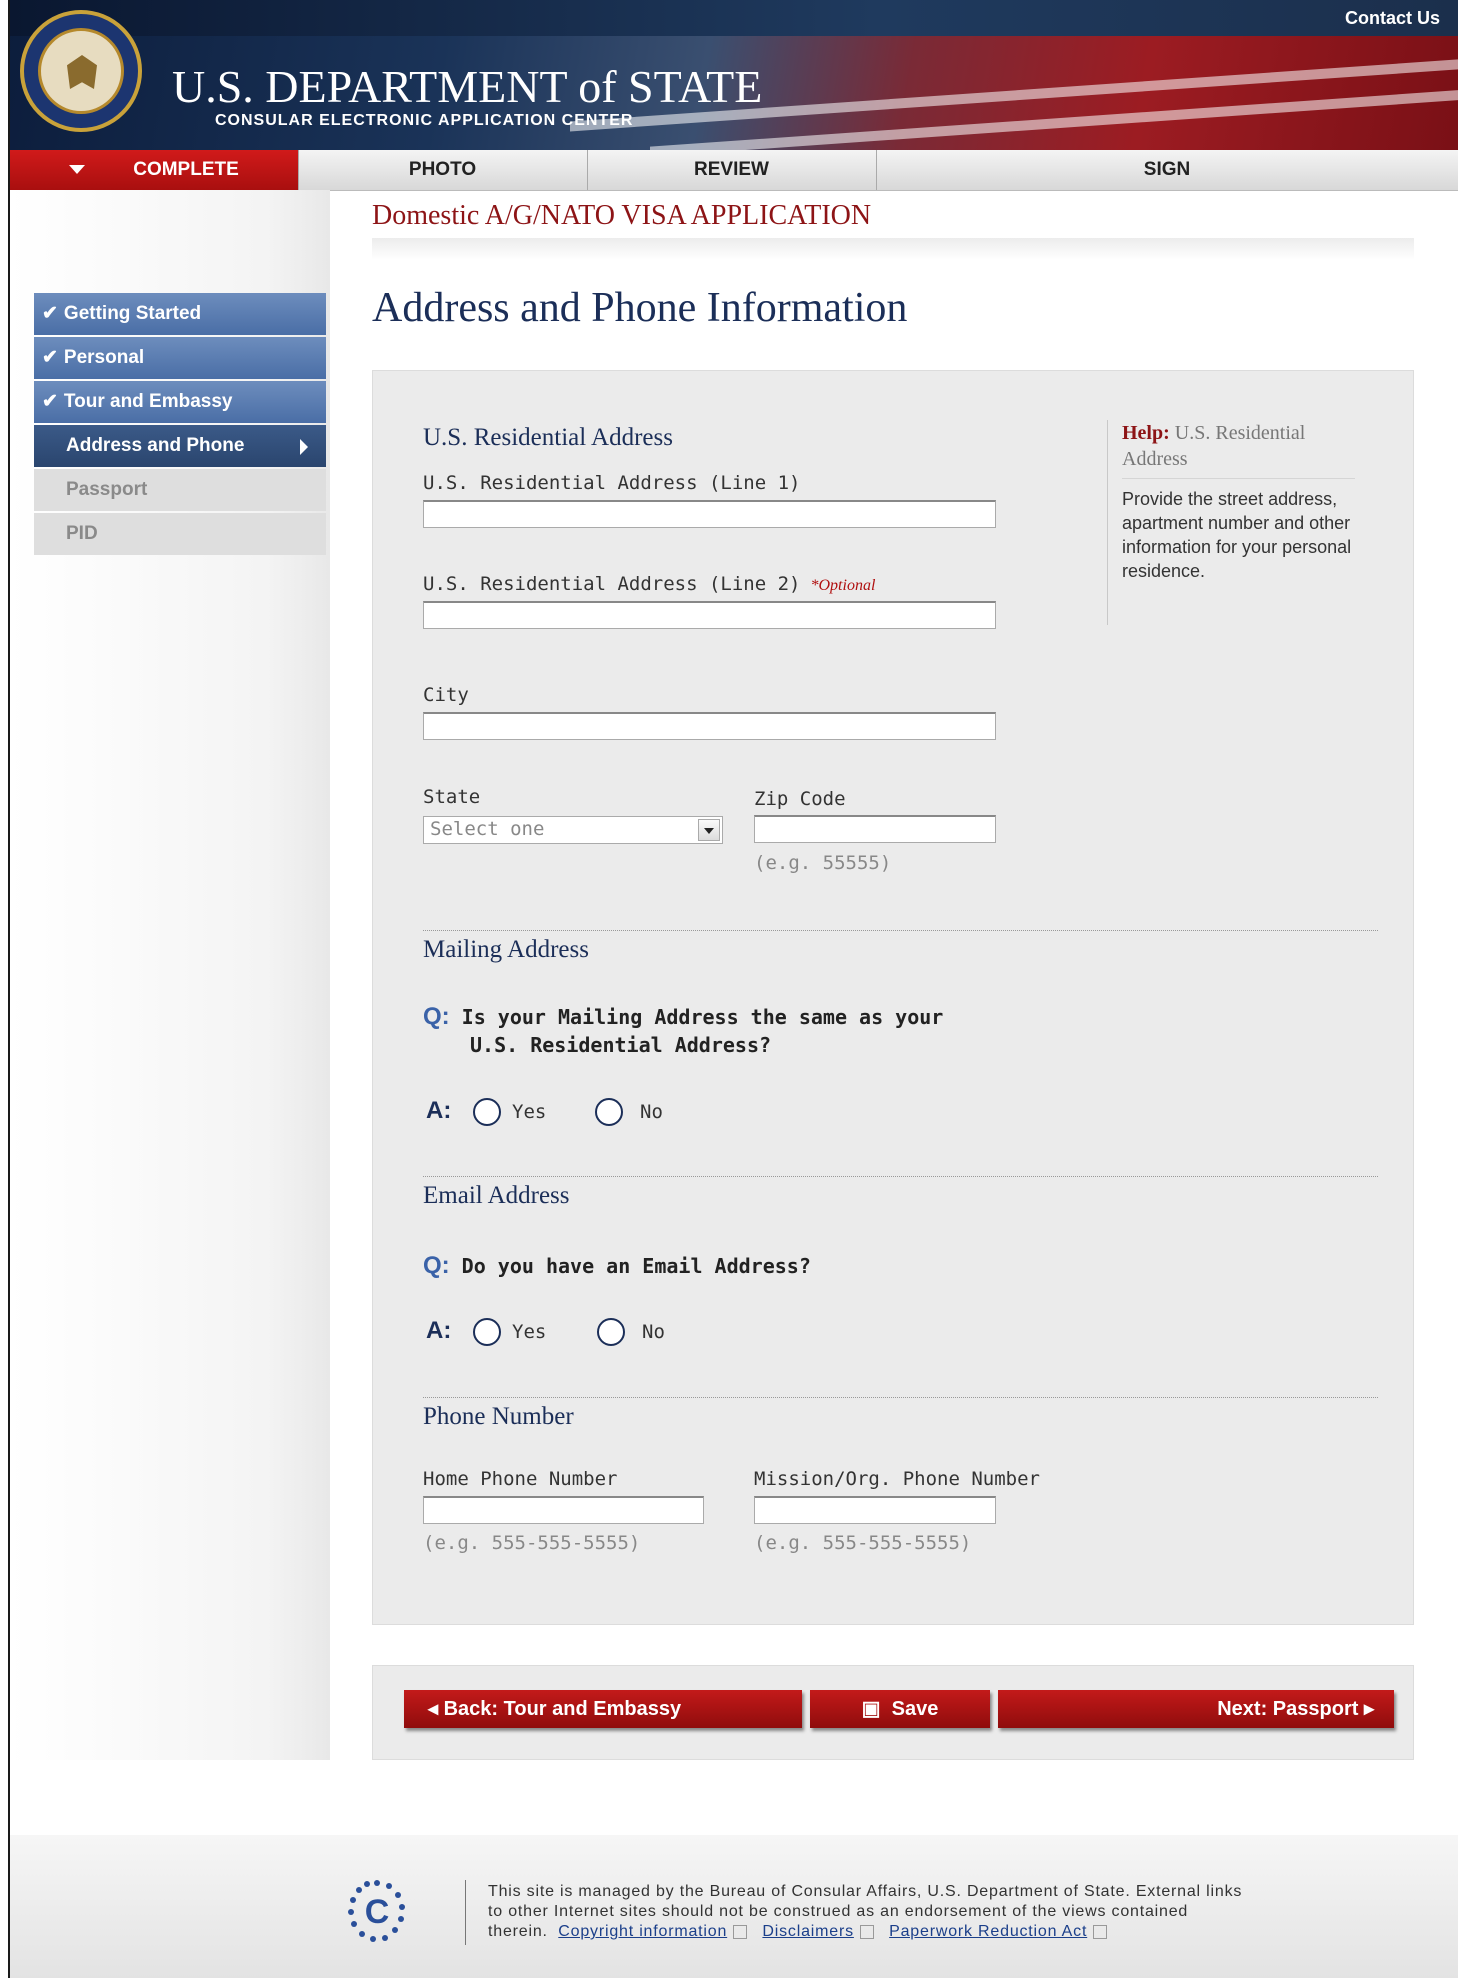  What do you see at coordinates (611, 1332) in the screenshot?
I see `email-no-radio` at bounding box center [611, 1332].